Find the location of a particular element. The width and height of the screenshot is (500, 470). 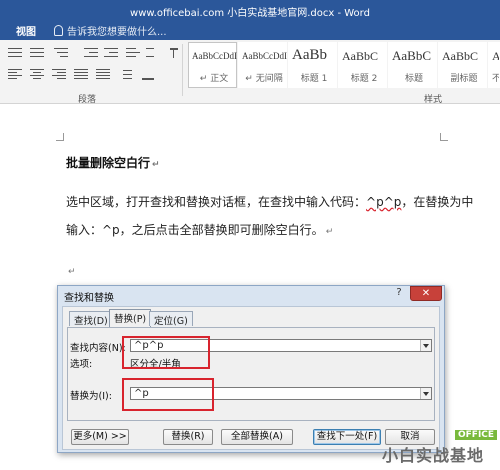

replace-with-label: 替换为(I): is located at coordinates (91, 396).